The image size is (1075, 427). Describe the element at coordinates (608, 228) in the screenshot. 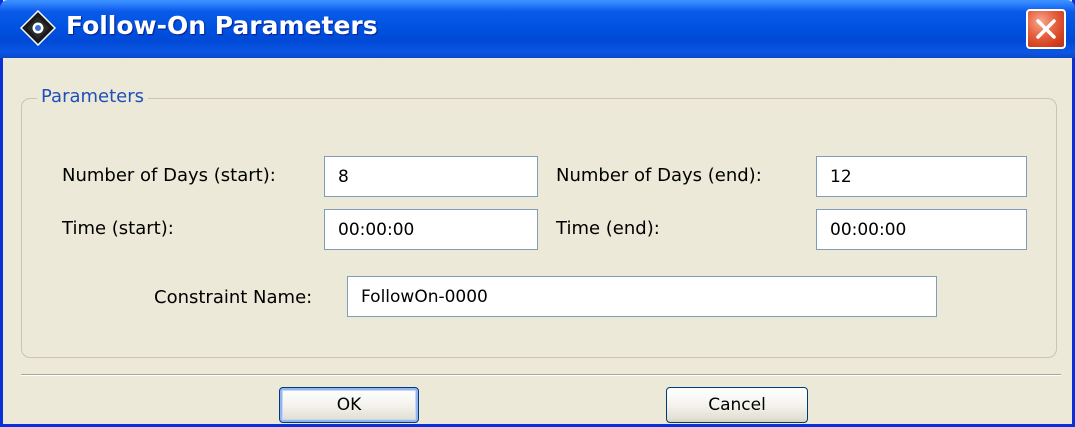

I see `time-end-label: Time (end):` at that location.